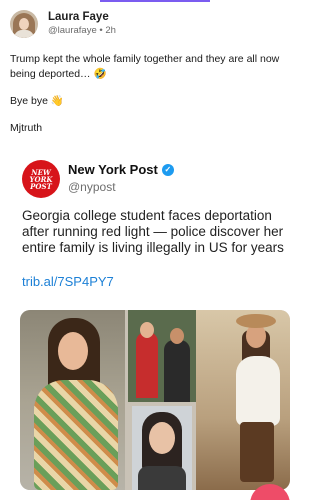 This screenshot has height=500, width=320. What do you see at coordinates (147, 365) in the screenshot?
I see `photo-grad-gown` at bounding box center [147, 365].